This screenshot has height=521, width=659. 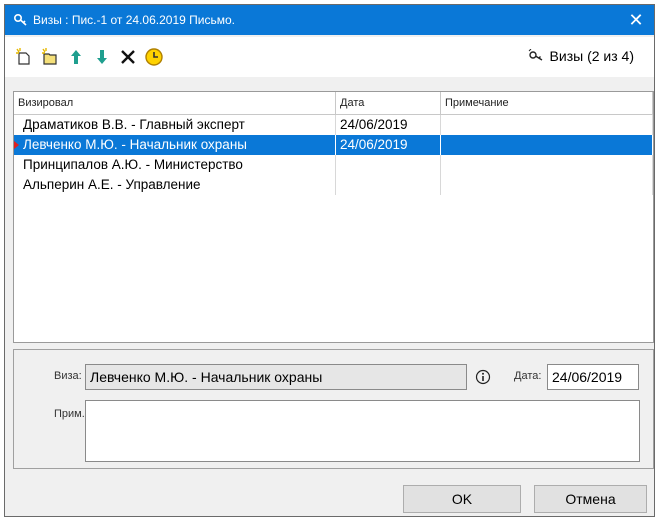 What do you see at coordinates (175, 145) in the screenshot?
I see `cell-signer: Левченко М.Ю. - Начальник охраны` at bounding box center [175, 145].